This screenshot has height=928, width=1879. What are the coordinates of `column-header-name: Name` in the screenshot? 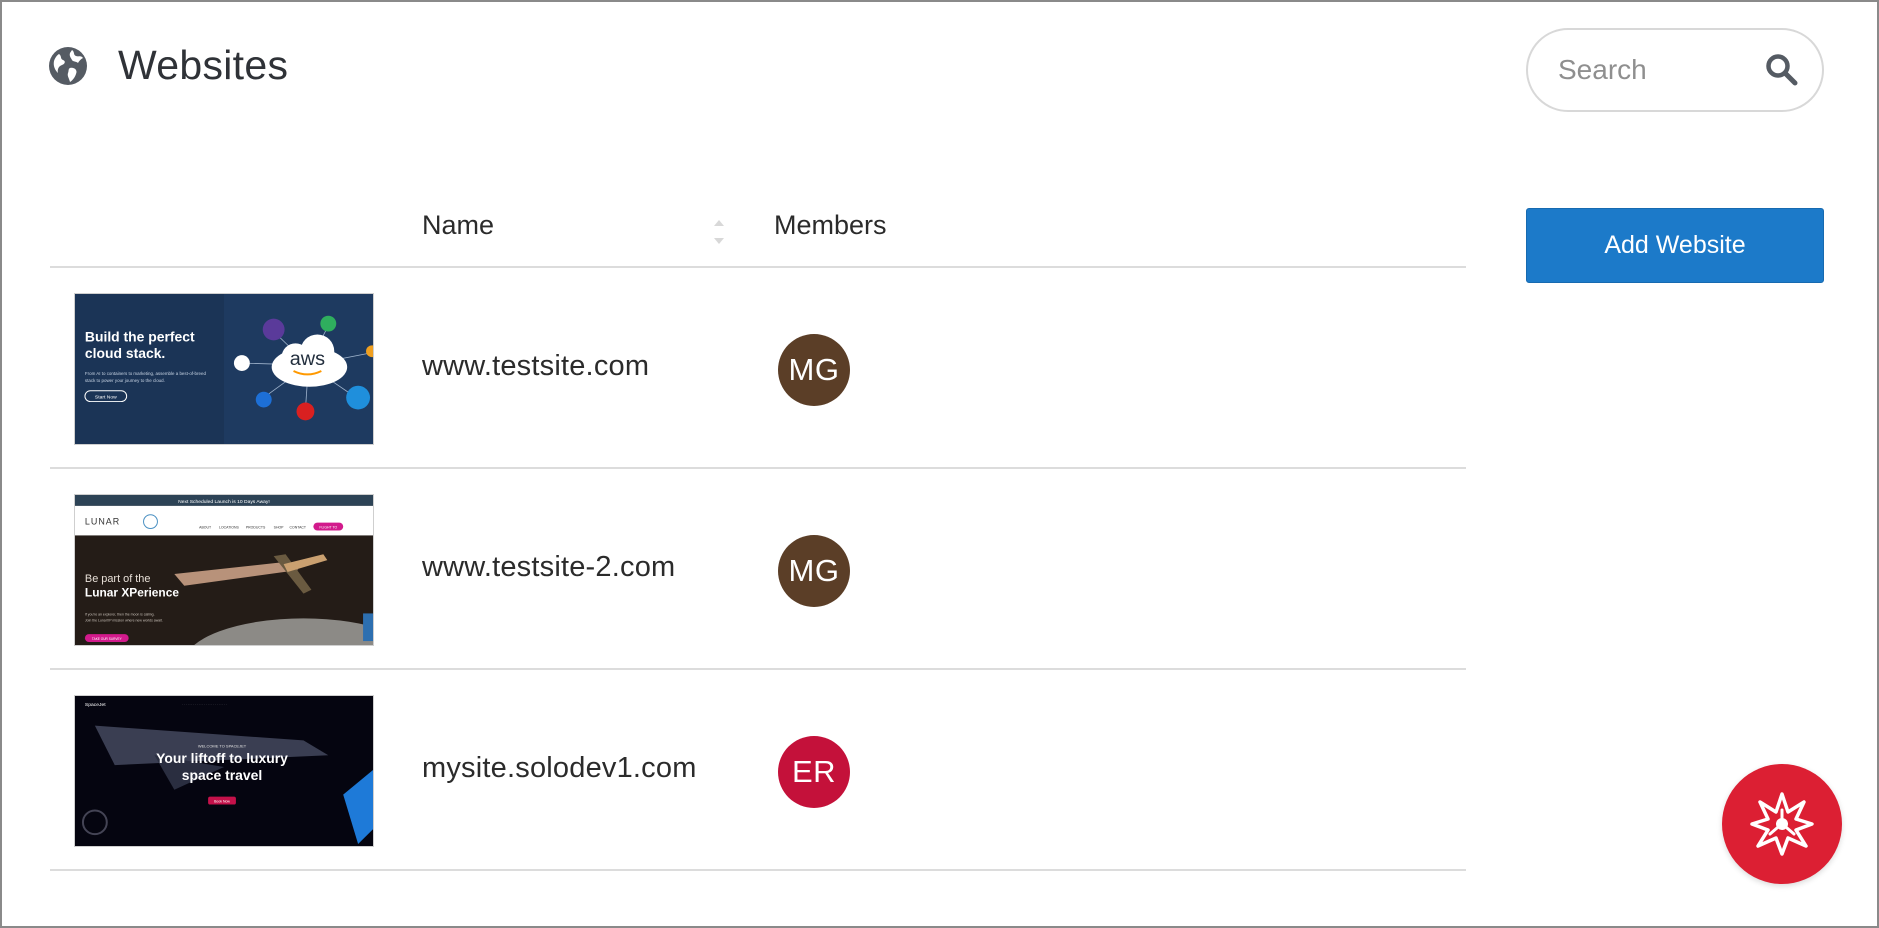 It's located at (458, 225).